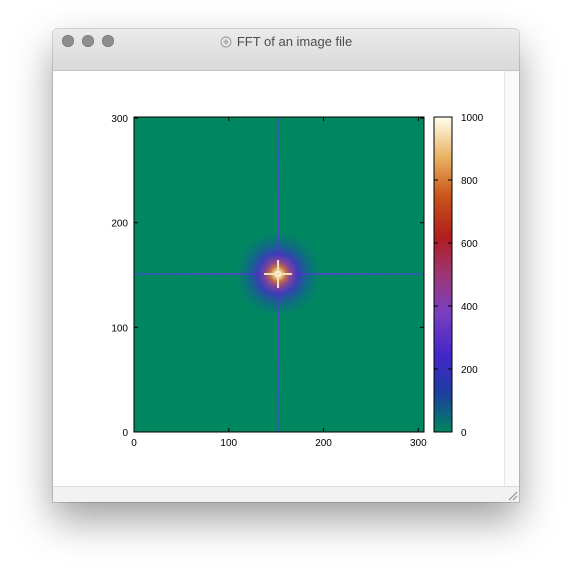 Image resolution: width=573 pixels, height=580 pixels. Describe the element at coordinates (119, 328) in the screenshot. I see `y-tick-label: 100` at that location.